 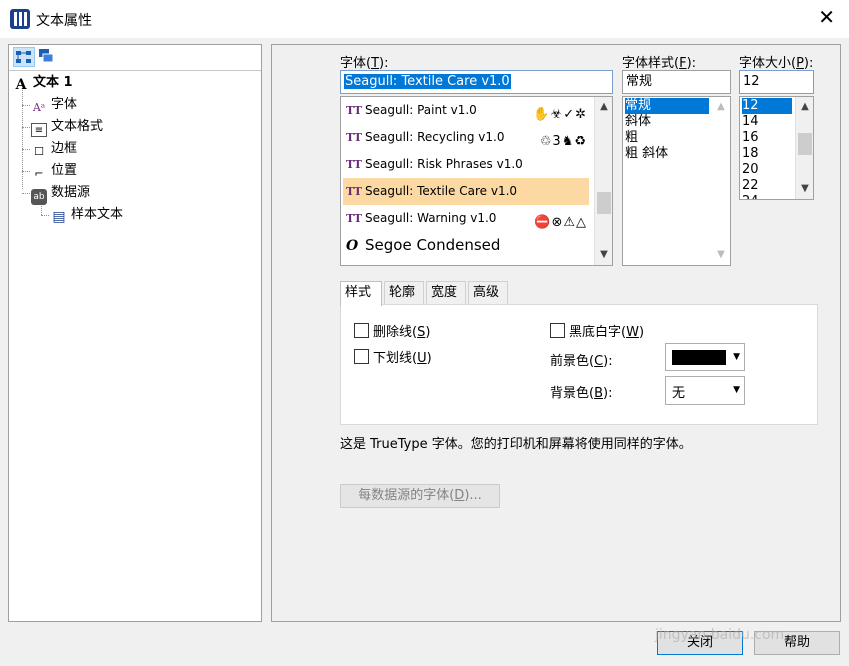 What do you see at coordinates (20, 19) in the screenshot?
I see `bartender-app-icon` at bounding box center [20, 19].